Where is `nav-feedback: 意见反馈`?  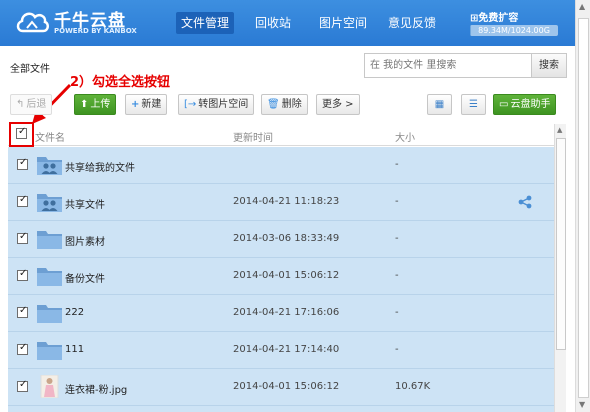
nav-feedback: 意见反馈 is located at coordinates (412, 23).